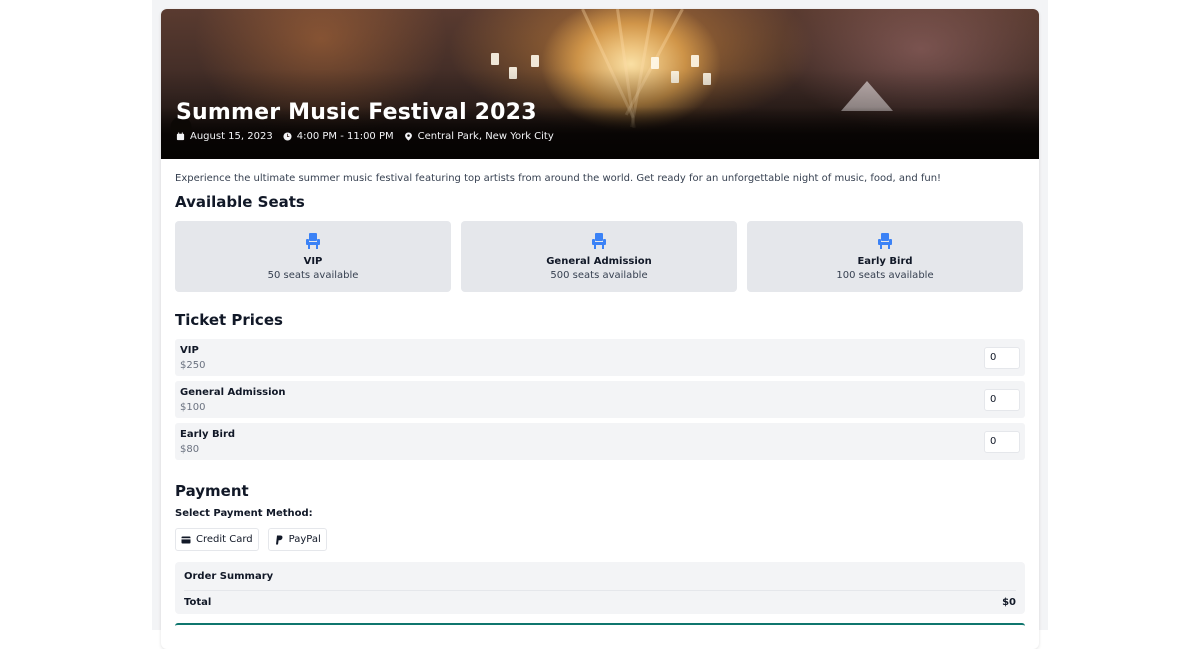  What do you see at coordinates (208, 434) in the screenshot?
I see `ticket-name: Early Bird` at bounding box center [208, 434].